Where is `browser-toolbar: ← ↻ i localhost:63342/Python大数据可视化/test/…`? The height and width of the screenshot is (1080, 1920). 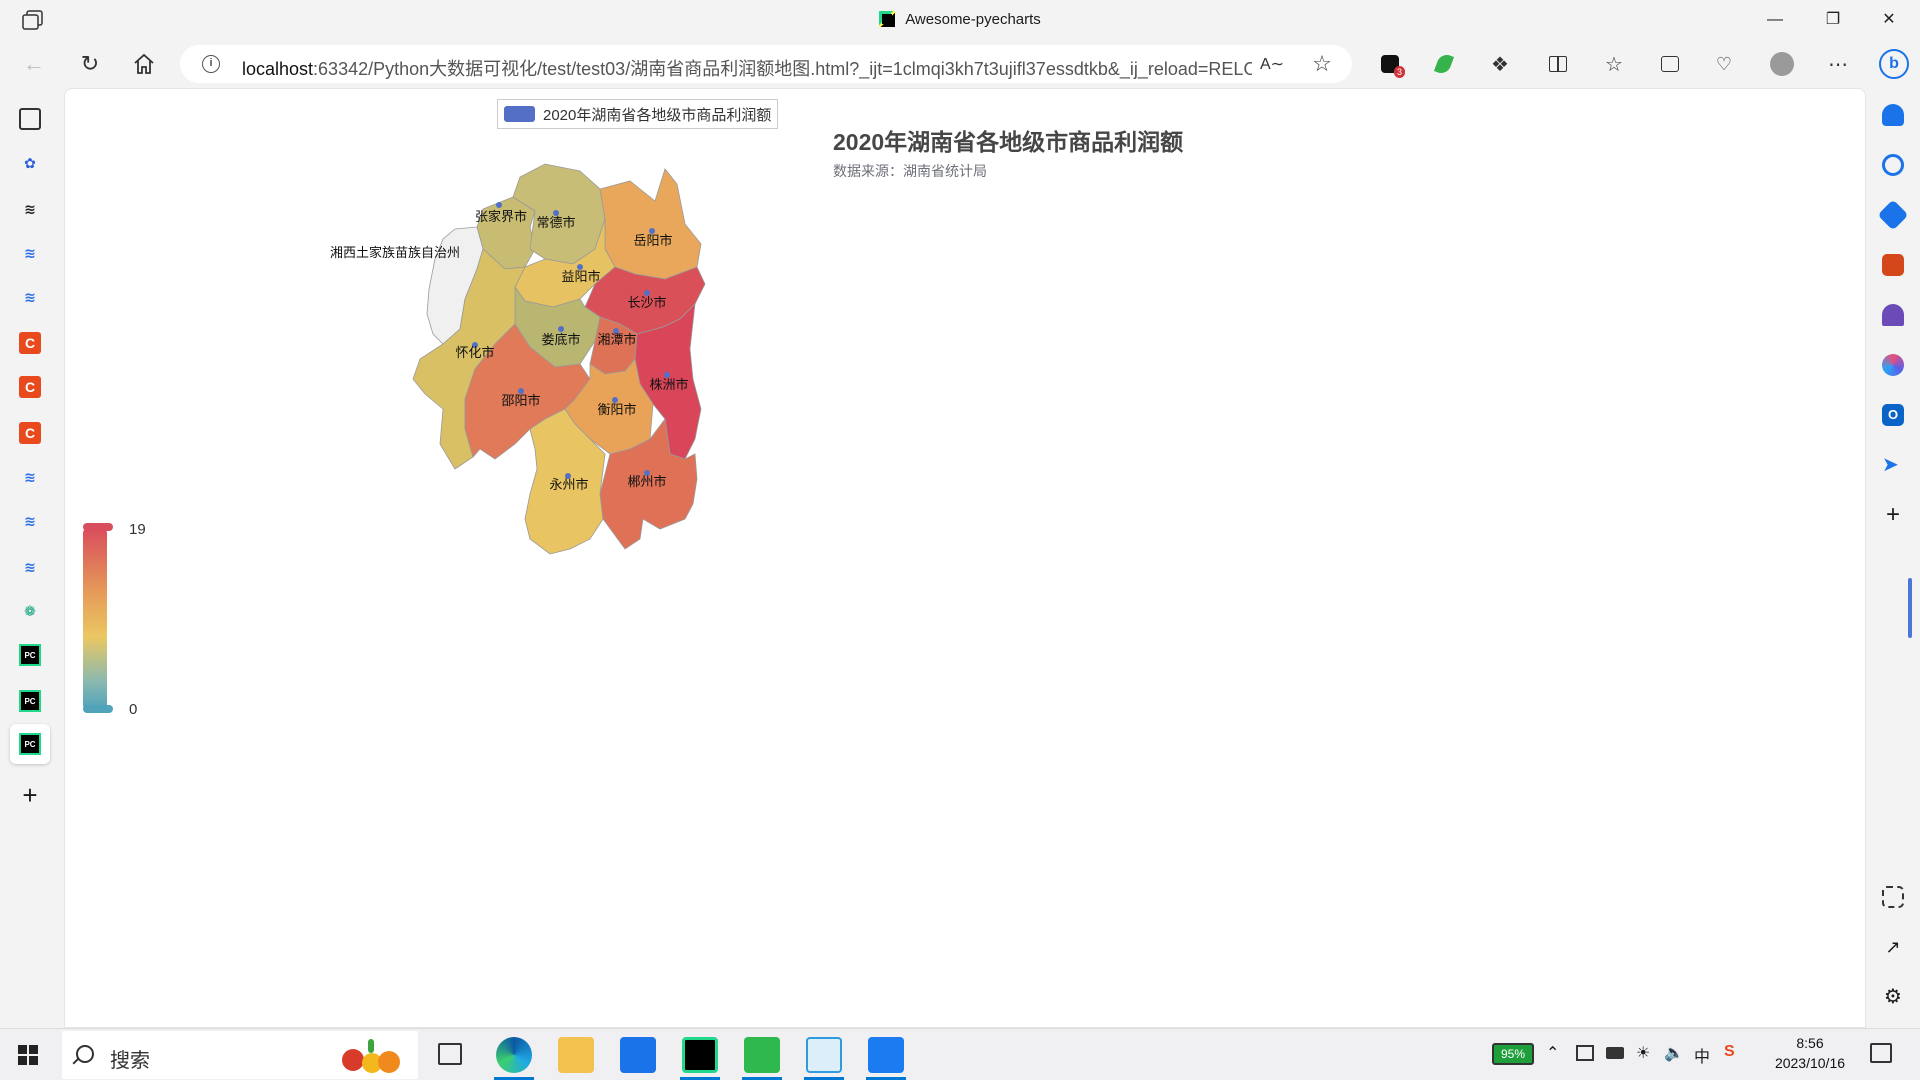 browser-toolbar: ← ↻ i localhost:63342/Python大数据可视化/test/… is located at coordinates (960, 64).